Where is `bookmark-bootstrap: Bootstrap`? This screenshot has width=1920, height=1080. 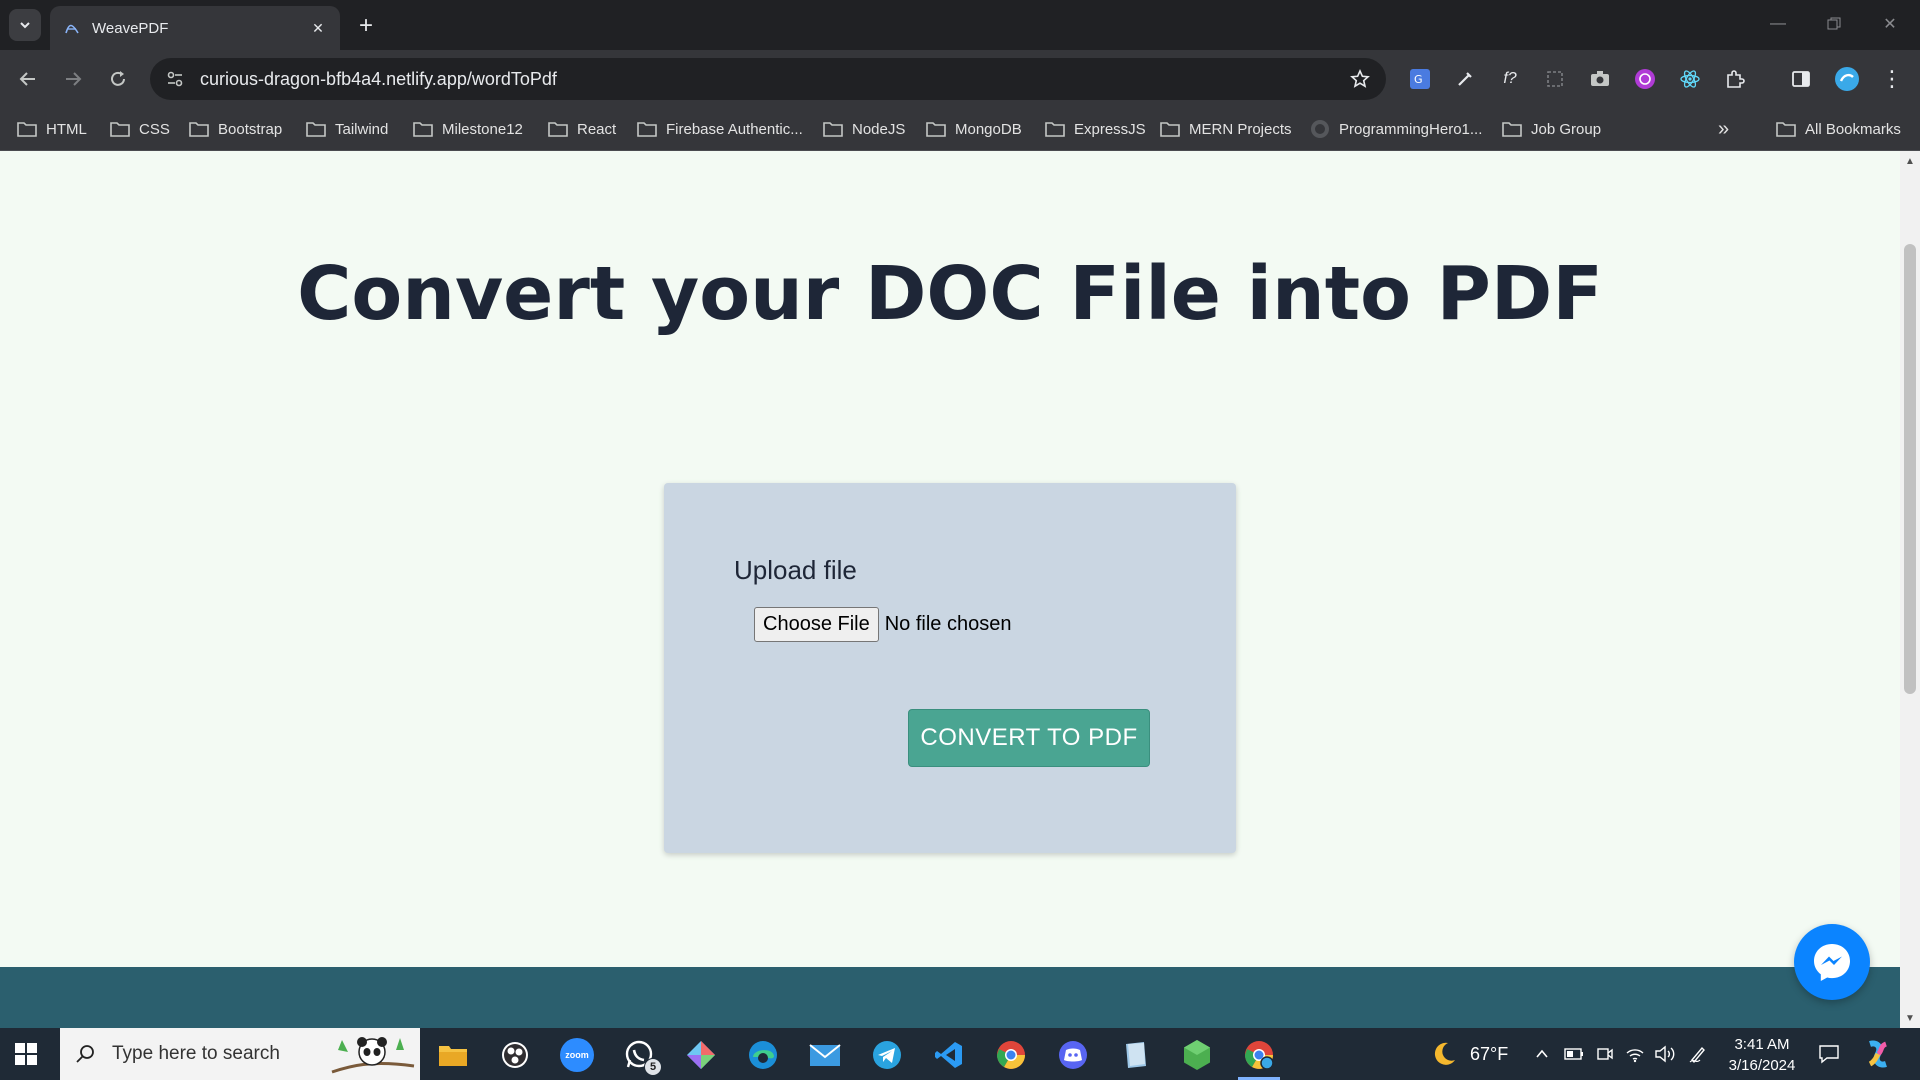
bookmark-bootstrap: Bootstrap is located at coordinates (235, 129).